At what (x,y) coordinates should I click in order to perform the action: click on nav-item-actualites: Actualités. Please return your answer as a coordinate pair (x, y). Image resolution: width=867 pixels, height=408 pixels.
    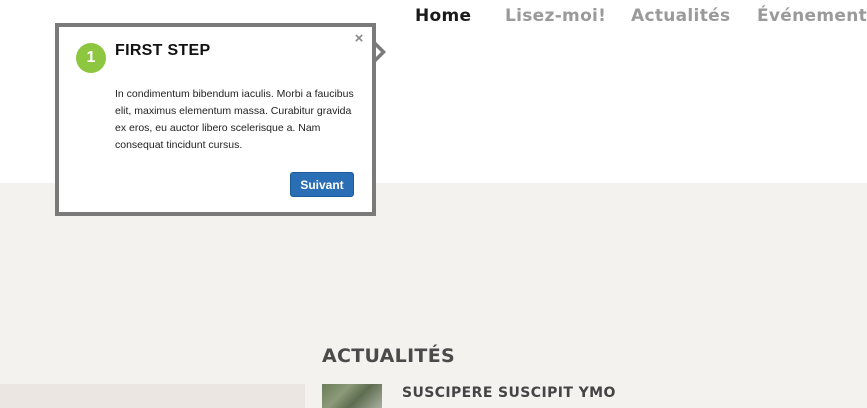
    Looking at the image, I should click on (680, 16).